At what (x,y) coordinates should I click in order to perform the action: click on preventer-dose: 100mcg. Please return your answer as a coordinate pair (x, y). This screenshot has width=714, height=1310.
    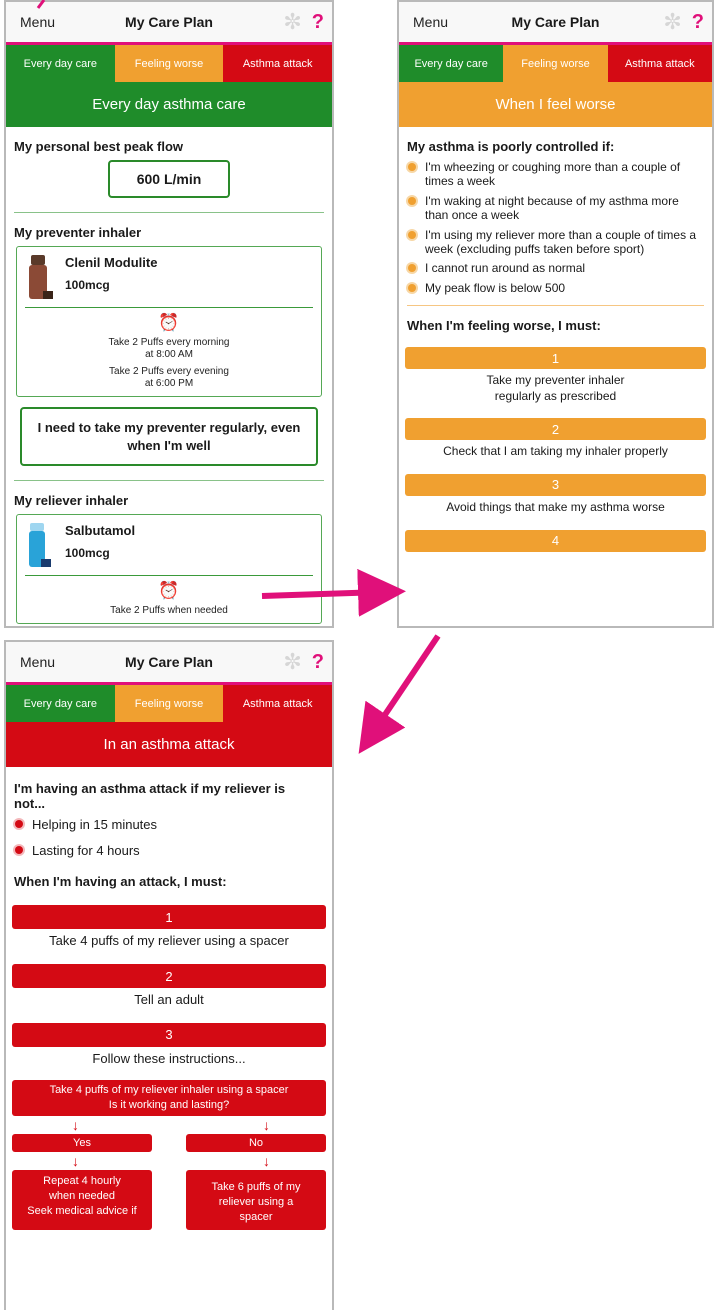
    Looking at the image, I should click on (87, 285).